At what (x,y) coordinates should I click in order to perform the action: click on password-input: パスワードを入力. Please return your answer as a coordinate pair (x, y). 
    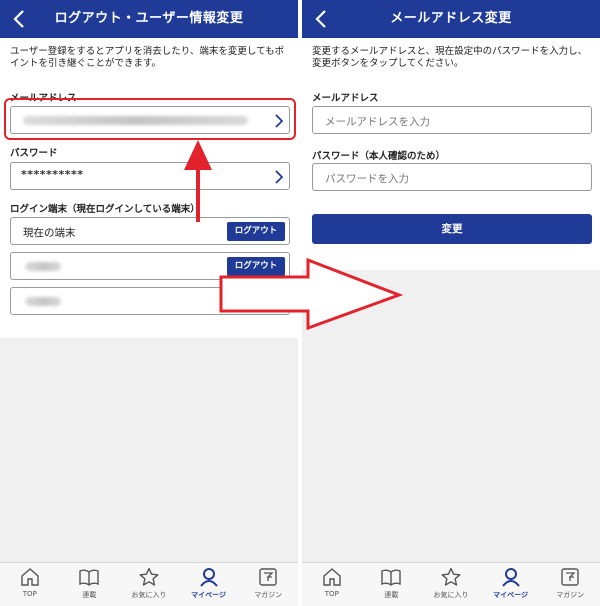
    Looking at the image, I should click on (452, 177).